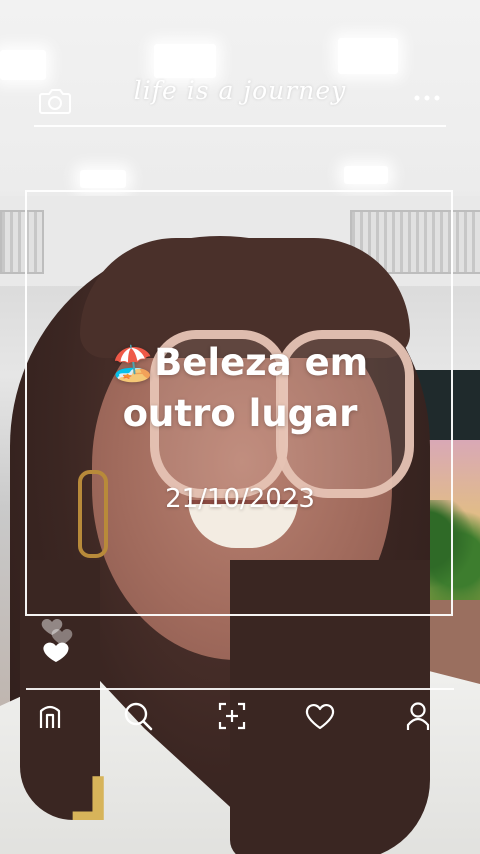 This screenshot has height=854, width=480. I want to click on nav-likes, so click(320, 716).